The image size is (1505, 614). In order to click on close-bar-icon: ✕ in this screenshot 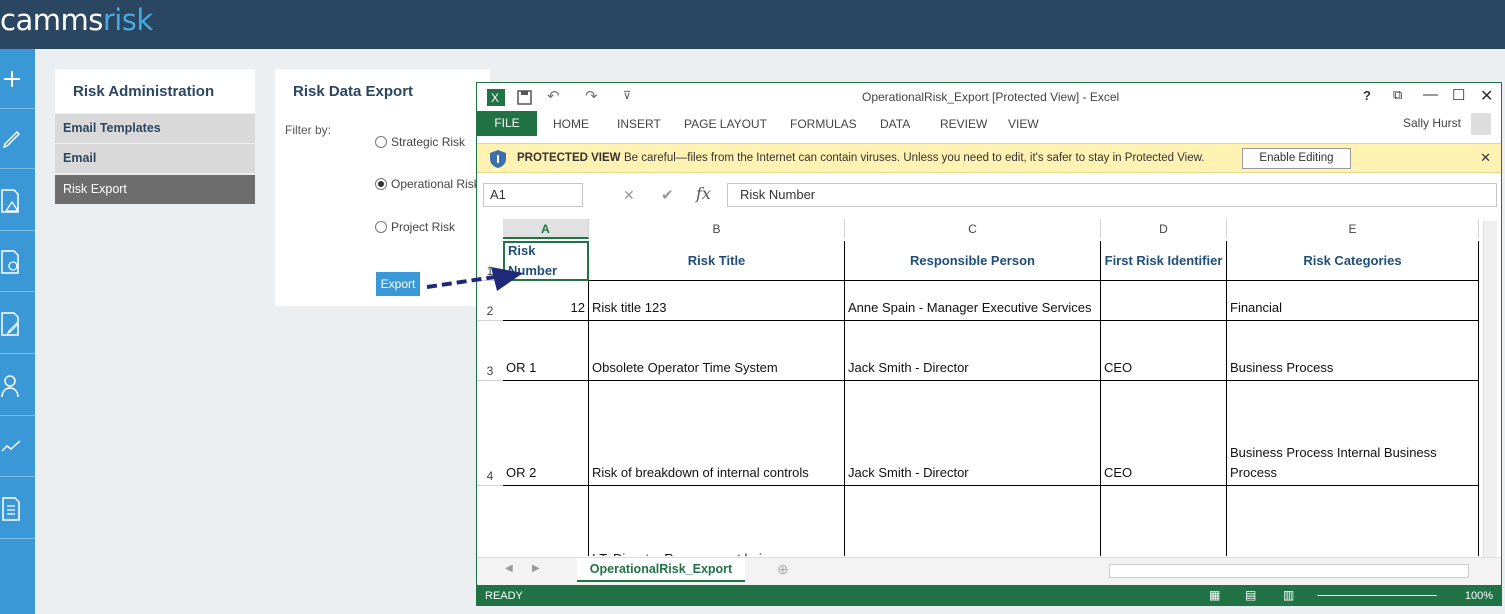, I will do `click(1485, 158)`.